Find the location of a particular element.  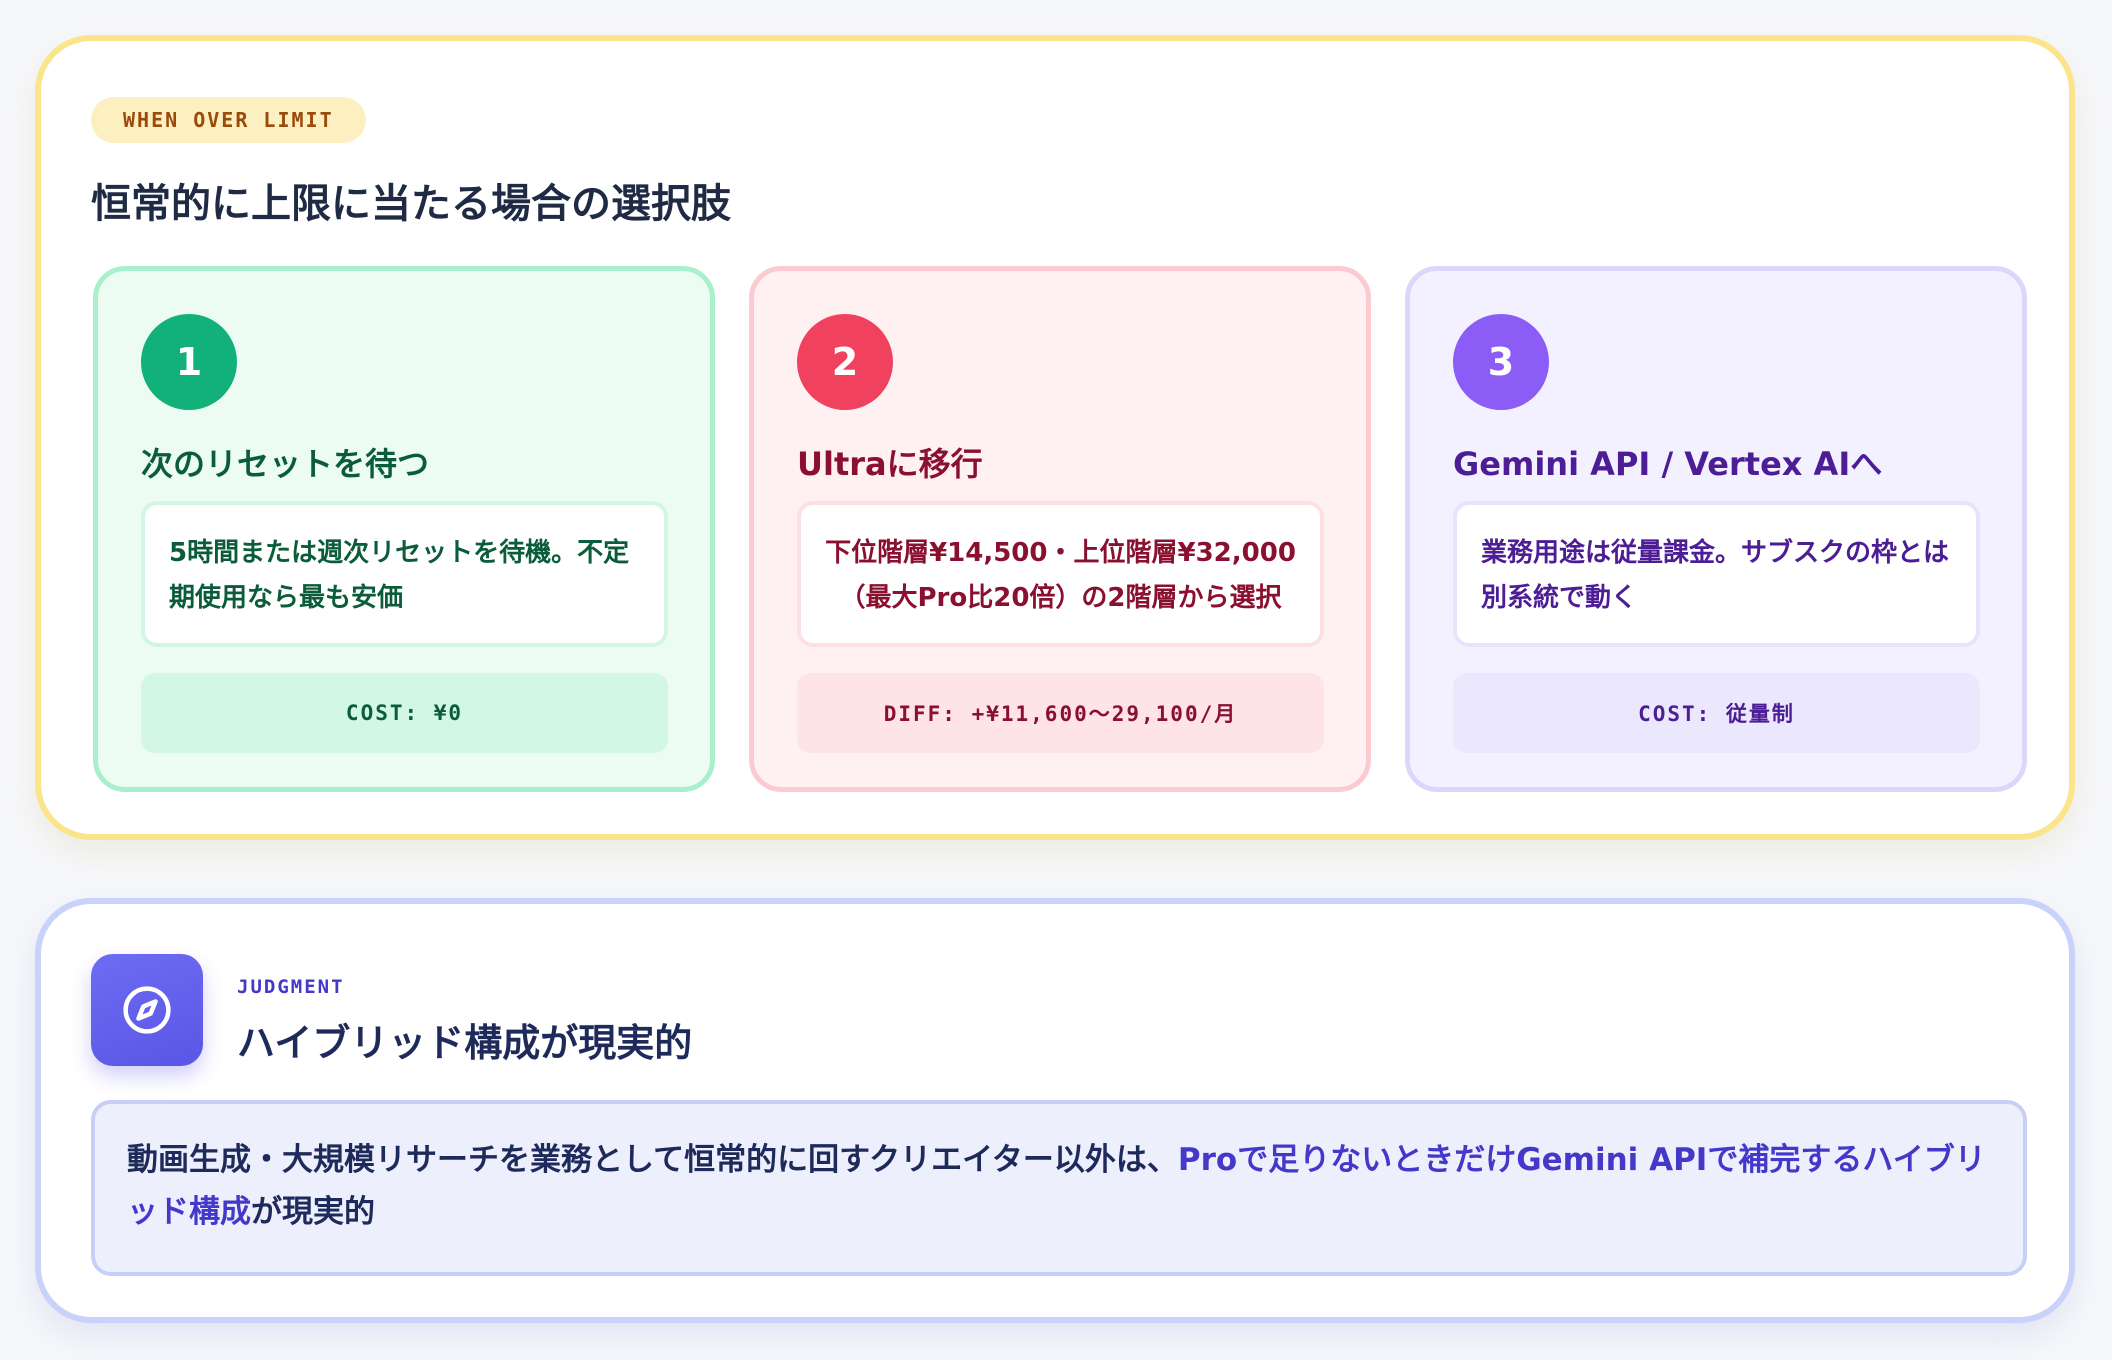

section-title: 恒常的に上限に当たる場合の選択肢 is located at coordinates (411, 204).